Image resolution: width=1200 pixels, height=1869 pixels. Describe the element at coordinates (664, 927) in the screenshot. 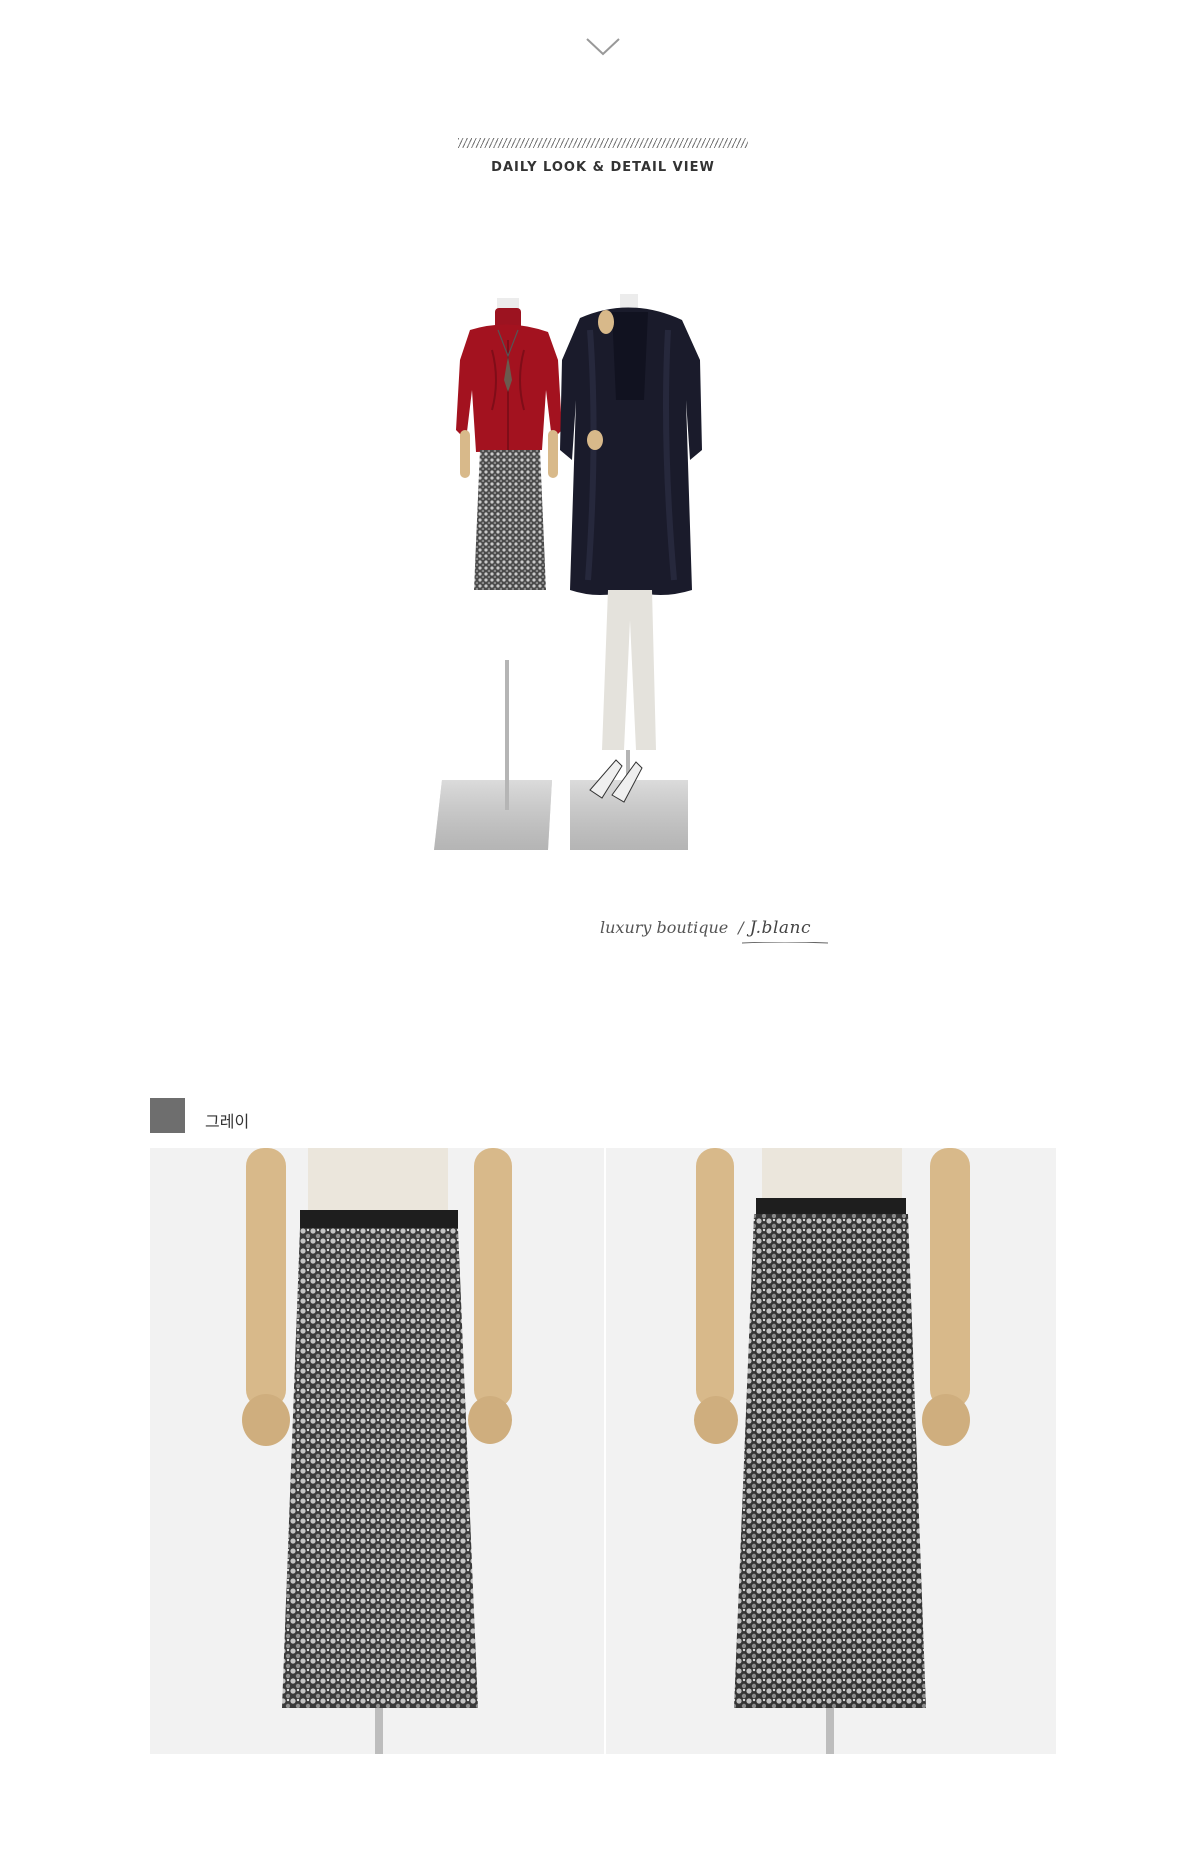

I see `tagline-text: luxury boutique` at that location.